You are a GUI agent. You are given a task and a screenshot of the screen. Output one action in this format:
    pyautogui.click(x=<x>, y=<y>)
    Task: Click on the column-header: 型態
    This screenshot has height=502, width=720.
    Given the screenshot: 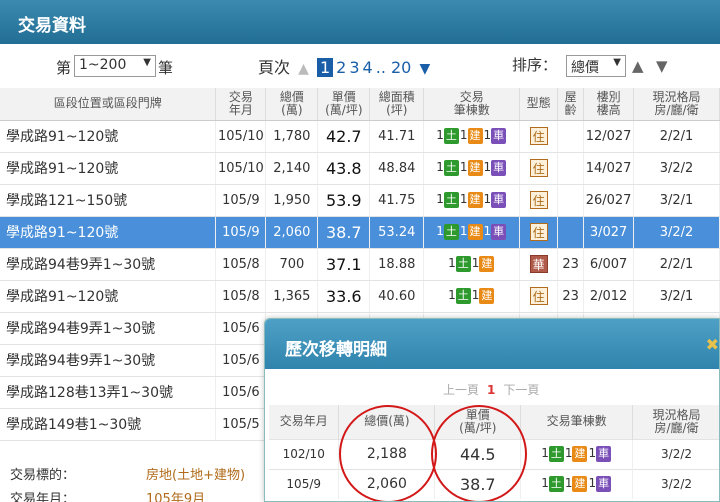 What is the action you would take?
    pyautogui.click(x=539, y=104)
    